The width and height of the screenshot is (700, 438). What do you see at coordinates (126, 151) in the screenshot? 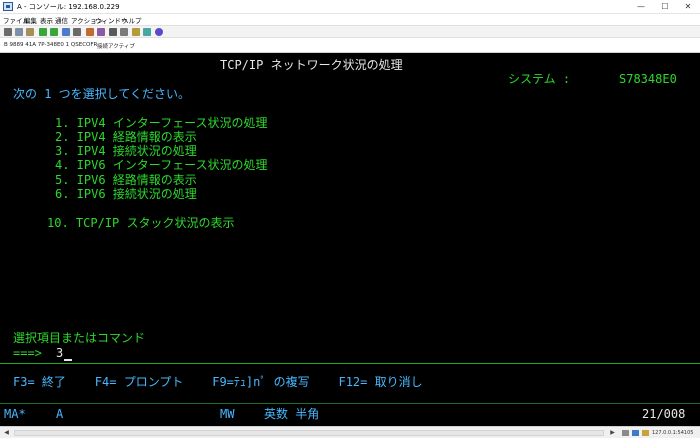
I see `menu-option-3: 3. IPV4 接続状況の処理` at bounding box center [126, 151].